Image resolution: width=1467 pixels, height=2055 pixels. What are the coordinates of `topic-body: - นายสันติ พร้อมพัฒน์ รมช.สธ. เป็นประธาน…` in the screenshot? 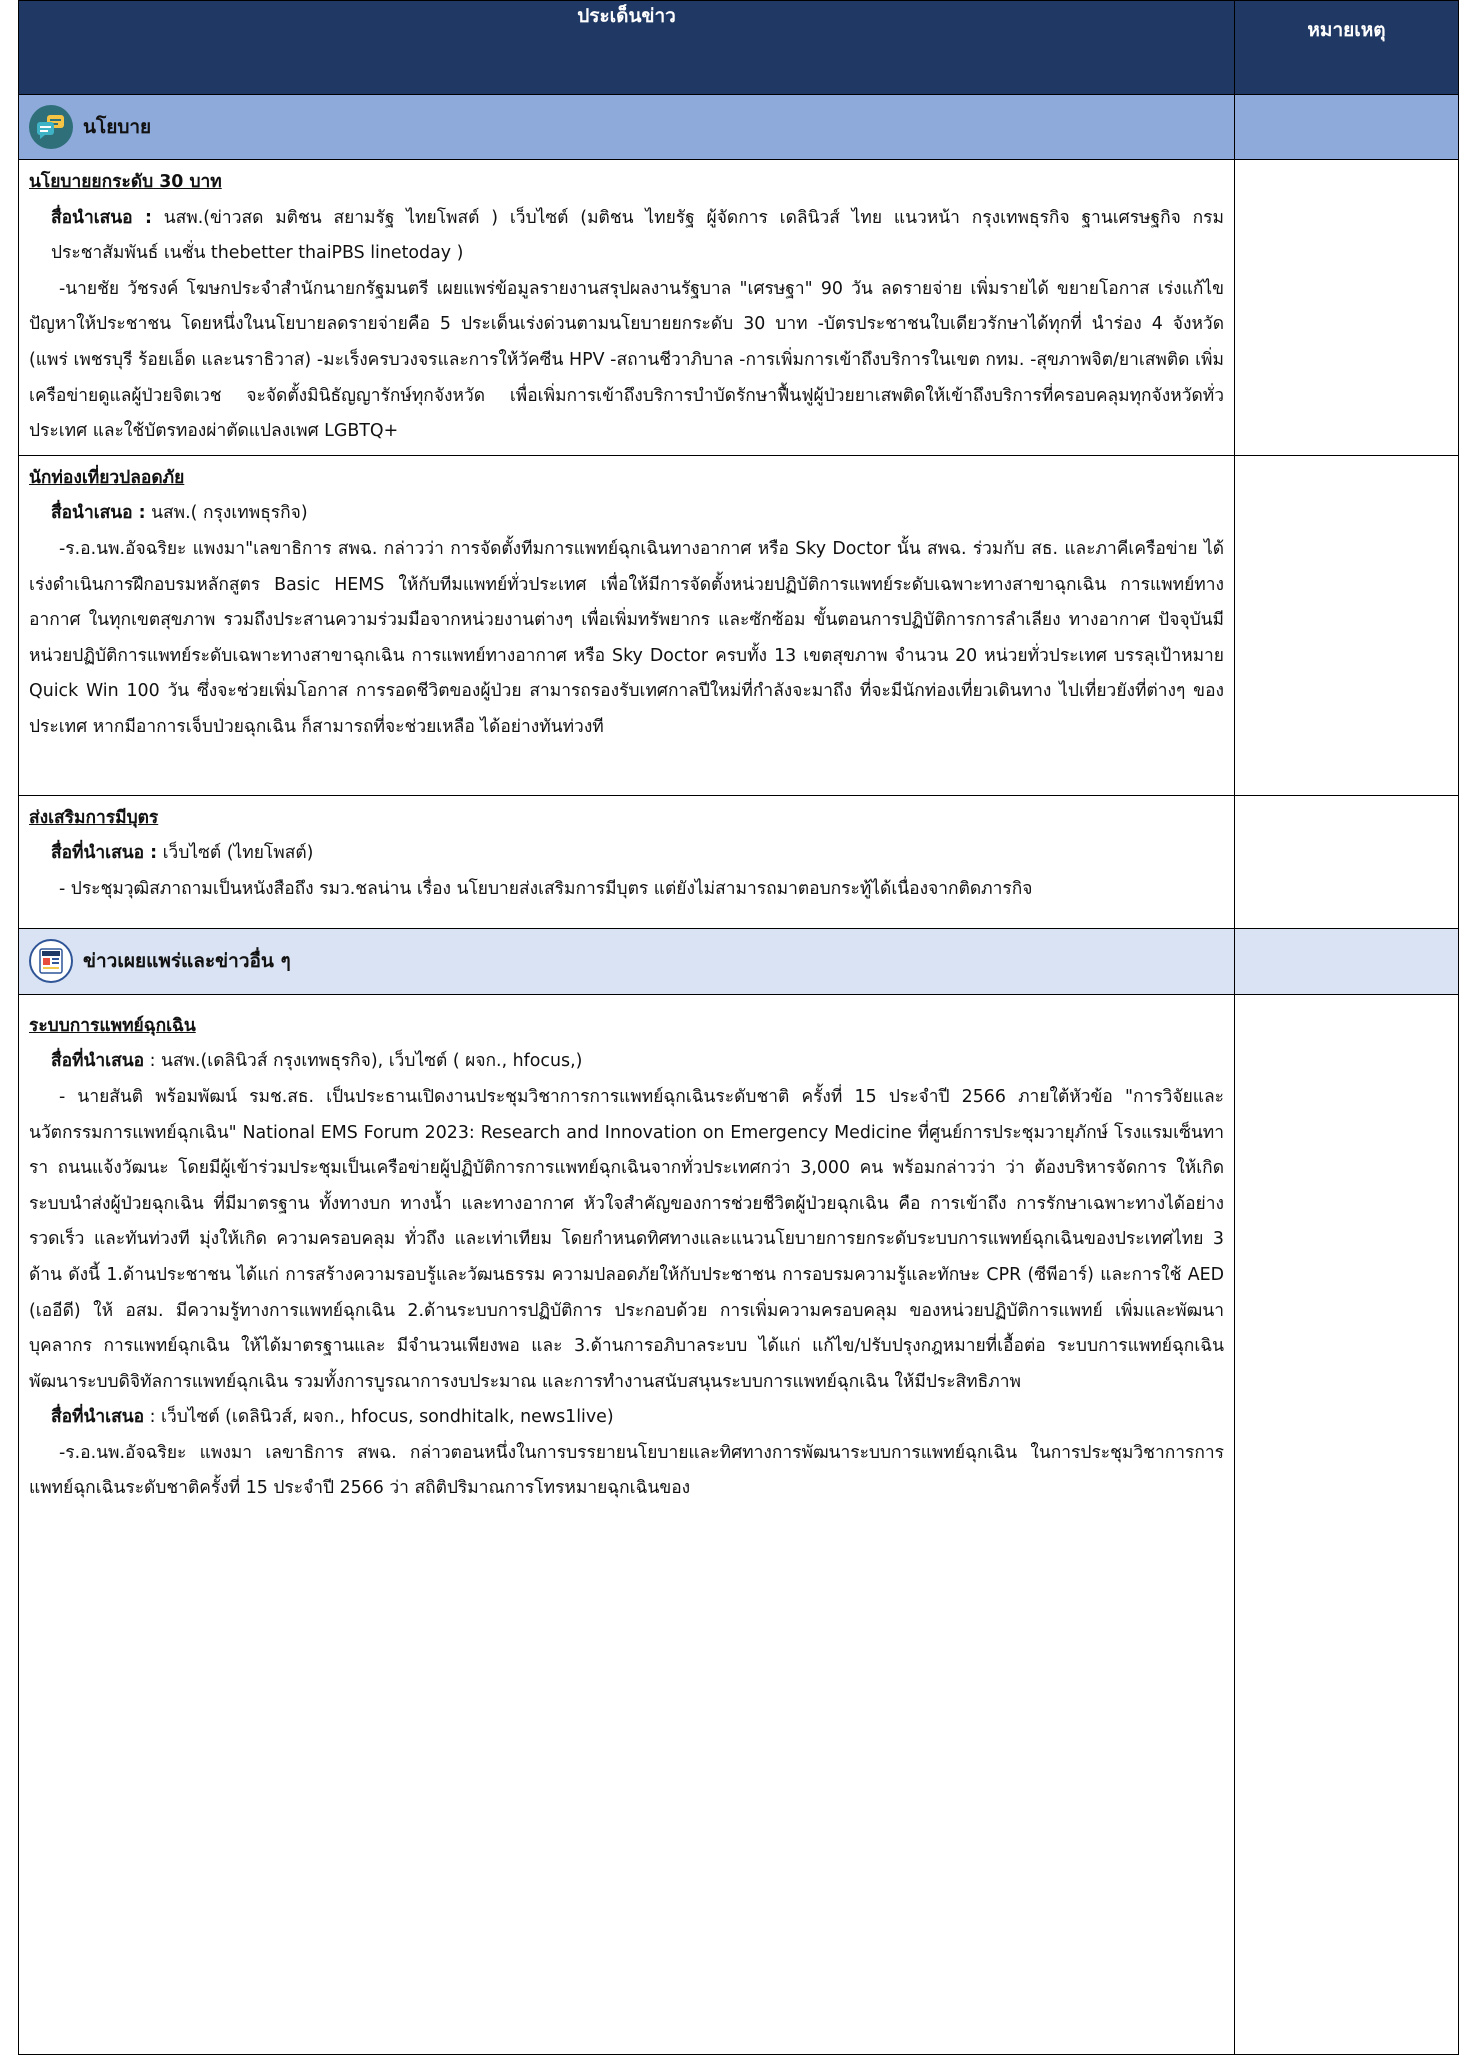 It's located at (626, 1239).